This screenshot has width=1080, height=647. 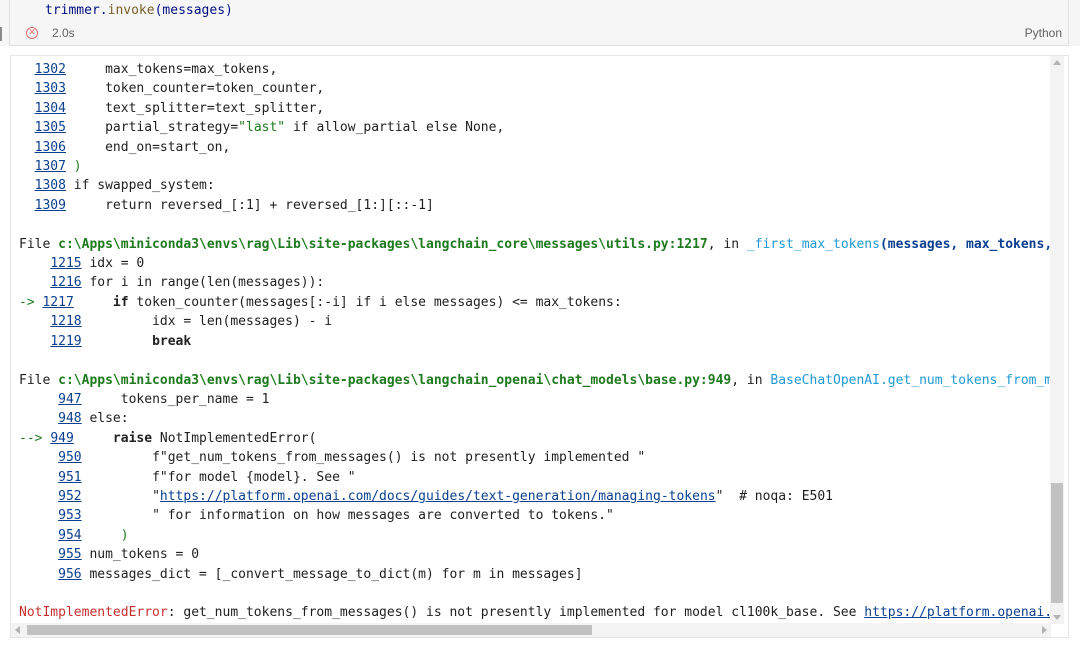 What do you see at coordinates (1, 34) in the screenshot?
I see `cell-selection-marker` at bounding box center [1, 34].